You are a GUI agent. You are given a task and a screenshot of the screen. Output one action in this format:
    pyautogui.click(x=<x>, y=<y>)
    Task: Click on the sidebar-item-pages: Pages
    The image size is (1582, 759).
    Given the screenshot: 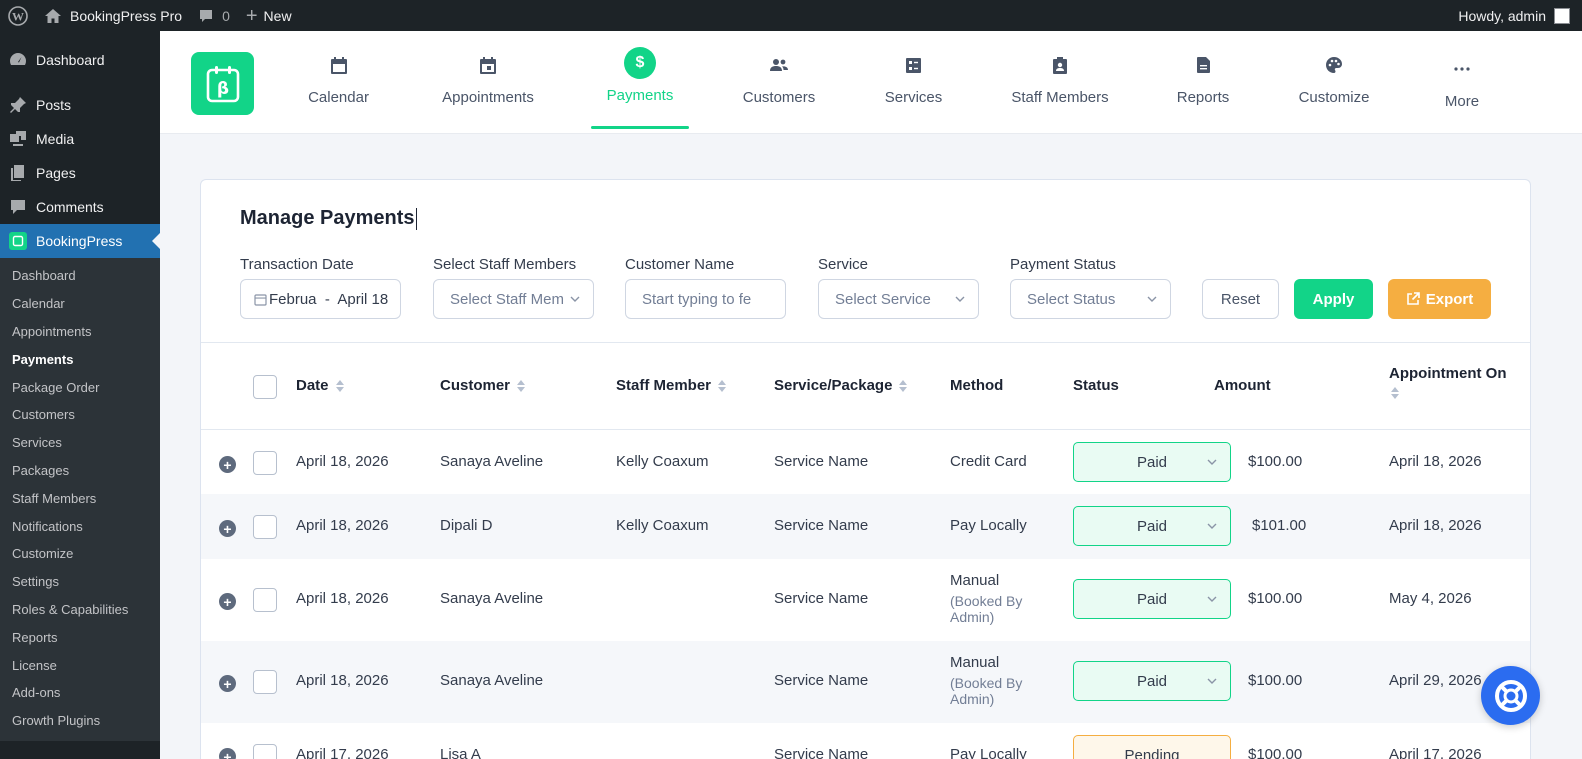 What is the action you would take?
    pyautogui.click(x=80, y=173)
    